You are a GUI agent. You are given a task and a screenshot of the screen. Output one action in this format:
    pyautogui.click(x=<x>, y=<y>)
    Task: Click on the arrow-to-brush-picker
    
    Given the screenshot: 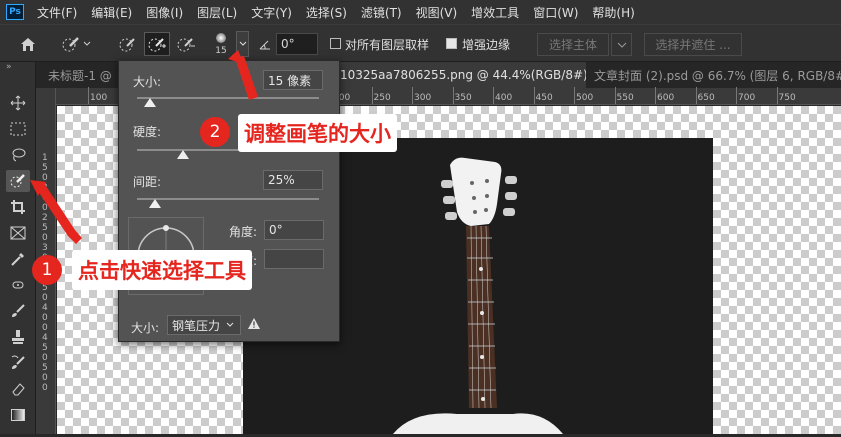 What is the action you would take?
    pyautogui.click(x=246, y=78)
    